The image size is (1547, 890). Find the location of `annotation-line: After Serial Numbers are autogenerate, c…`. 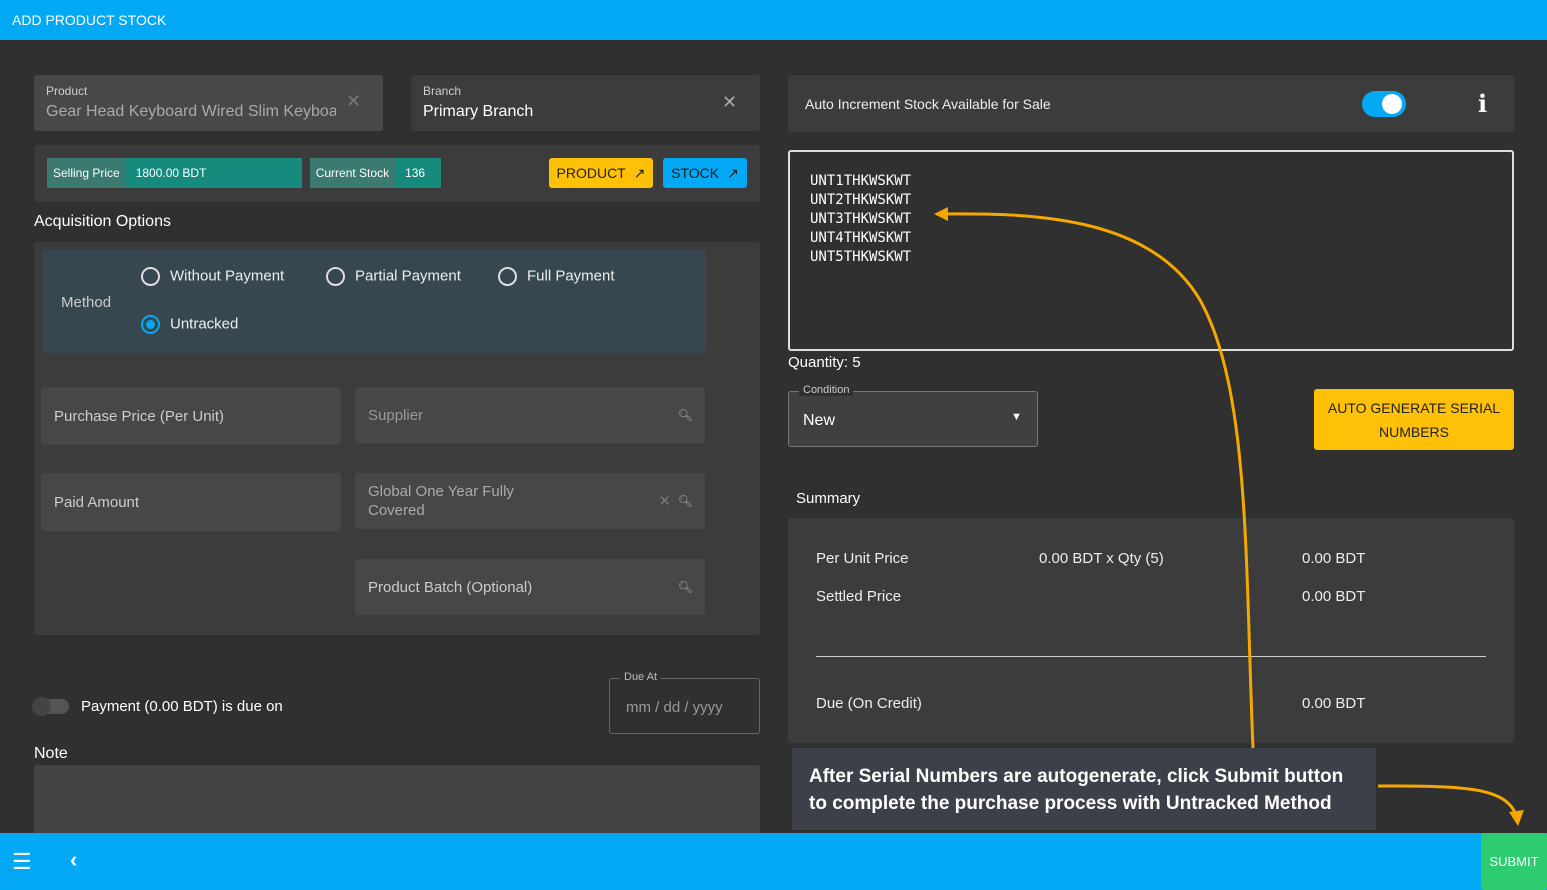

annotation-line: After Serial Numbers are autogenerate, c… is located at coordinates (1076, 776).